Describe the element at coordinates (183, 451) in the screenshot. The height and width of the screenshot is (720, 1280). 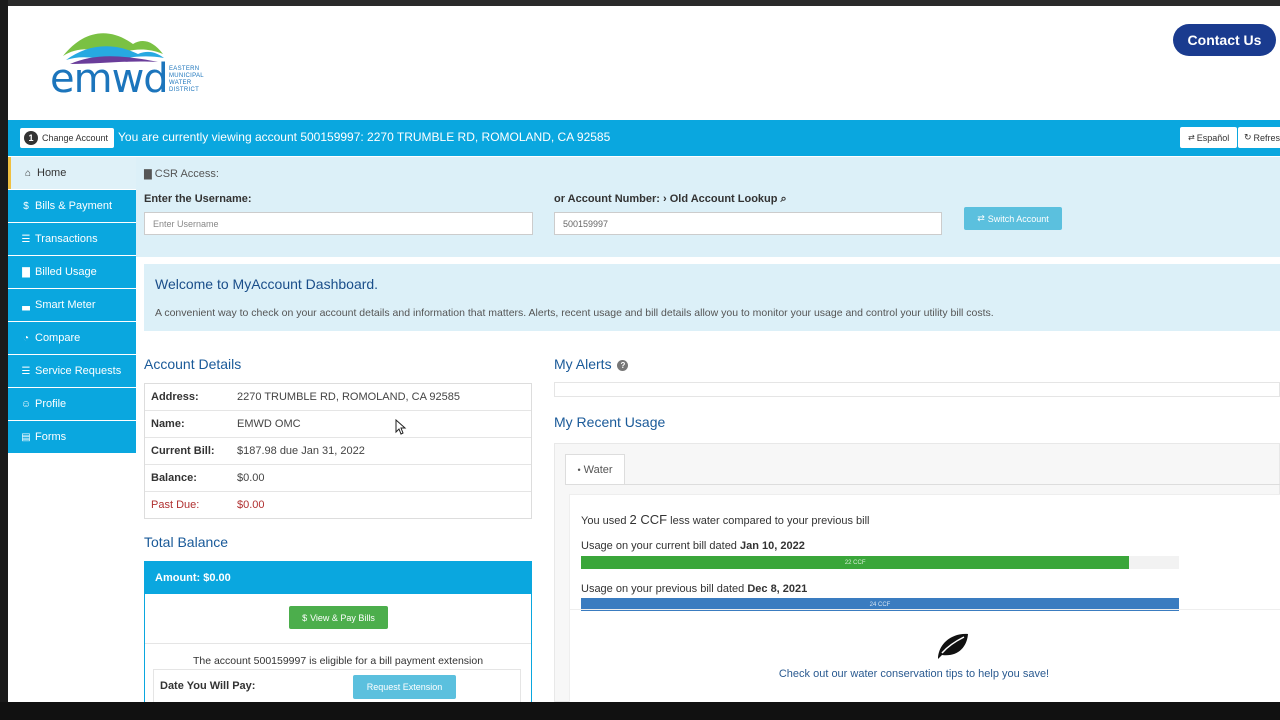
I see `current-bill-key: Current Bill:` at that location.